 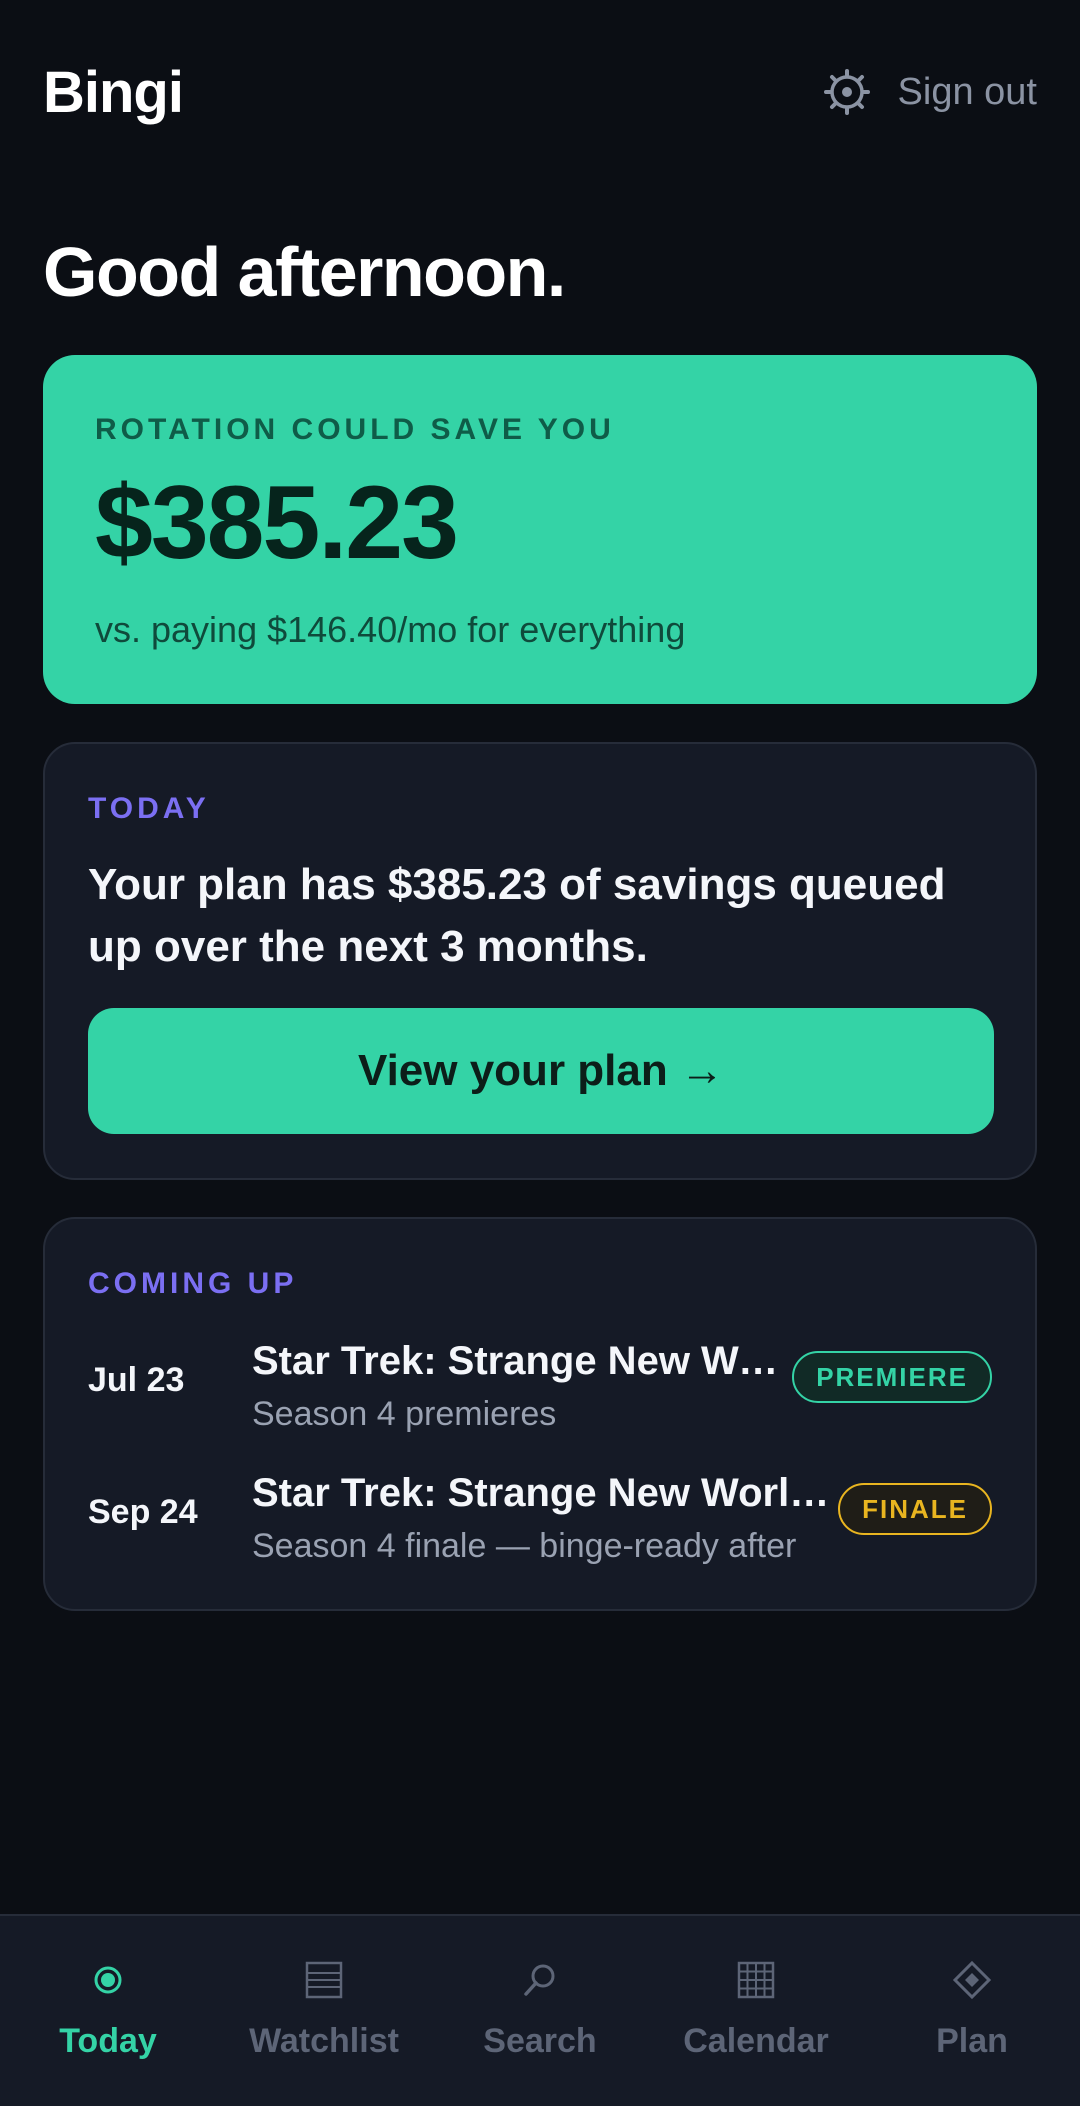 What do you see at coordinates (892, 1377) in the screenshot?
I see `premiere-badge: PREMIERE` at bounding box center [892, 1377].